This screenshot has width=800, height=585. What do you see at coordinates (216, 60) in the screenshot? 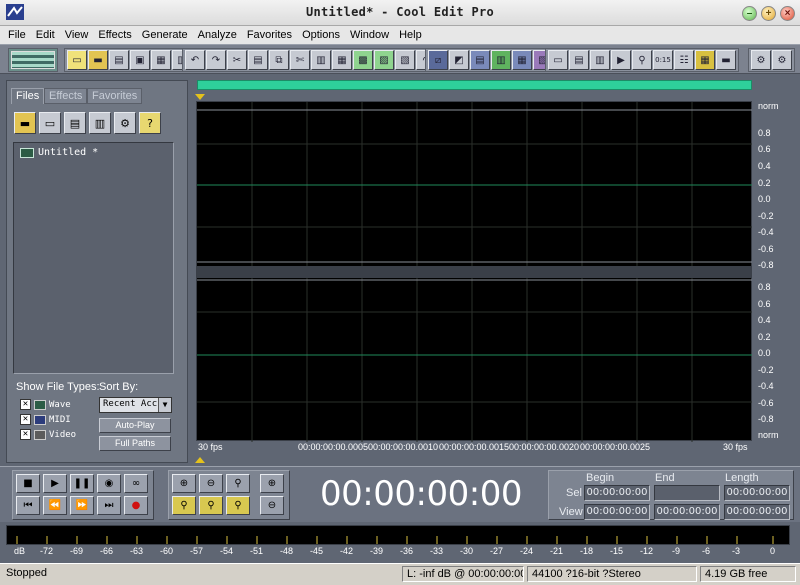
I see `redo-icon: ↷` at bounding box center [216, 60].